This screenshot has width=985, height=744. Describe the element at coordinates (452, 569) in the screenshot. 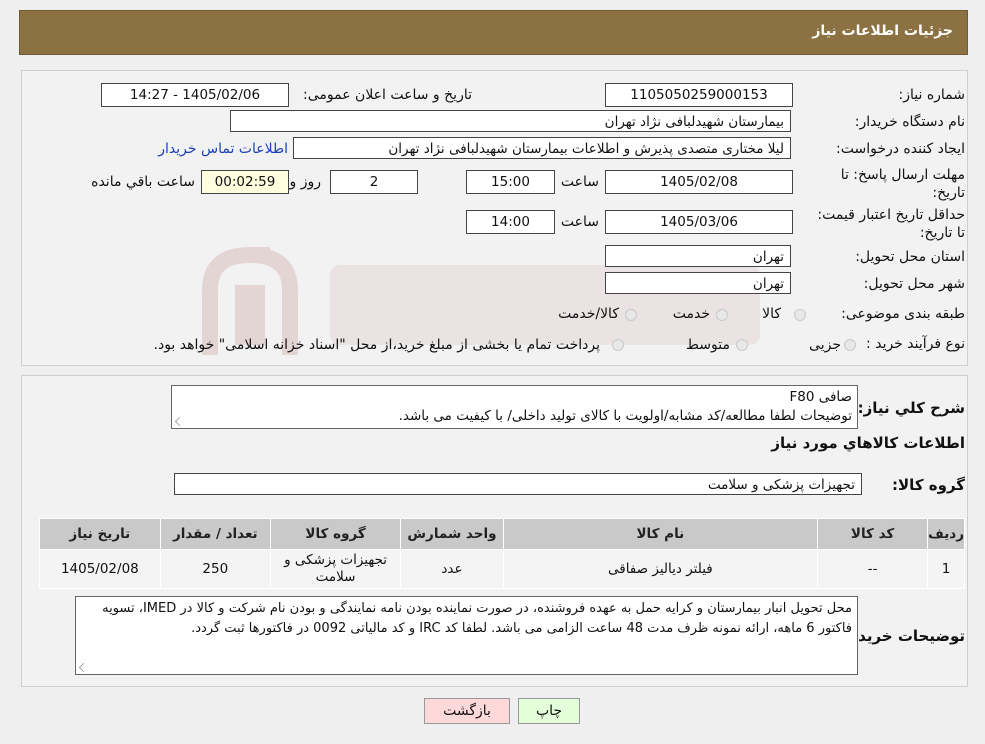

I see `cell-unit: عدد` at that location.